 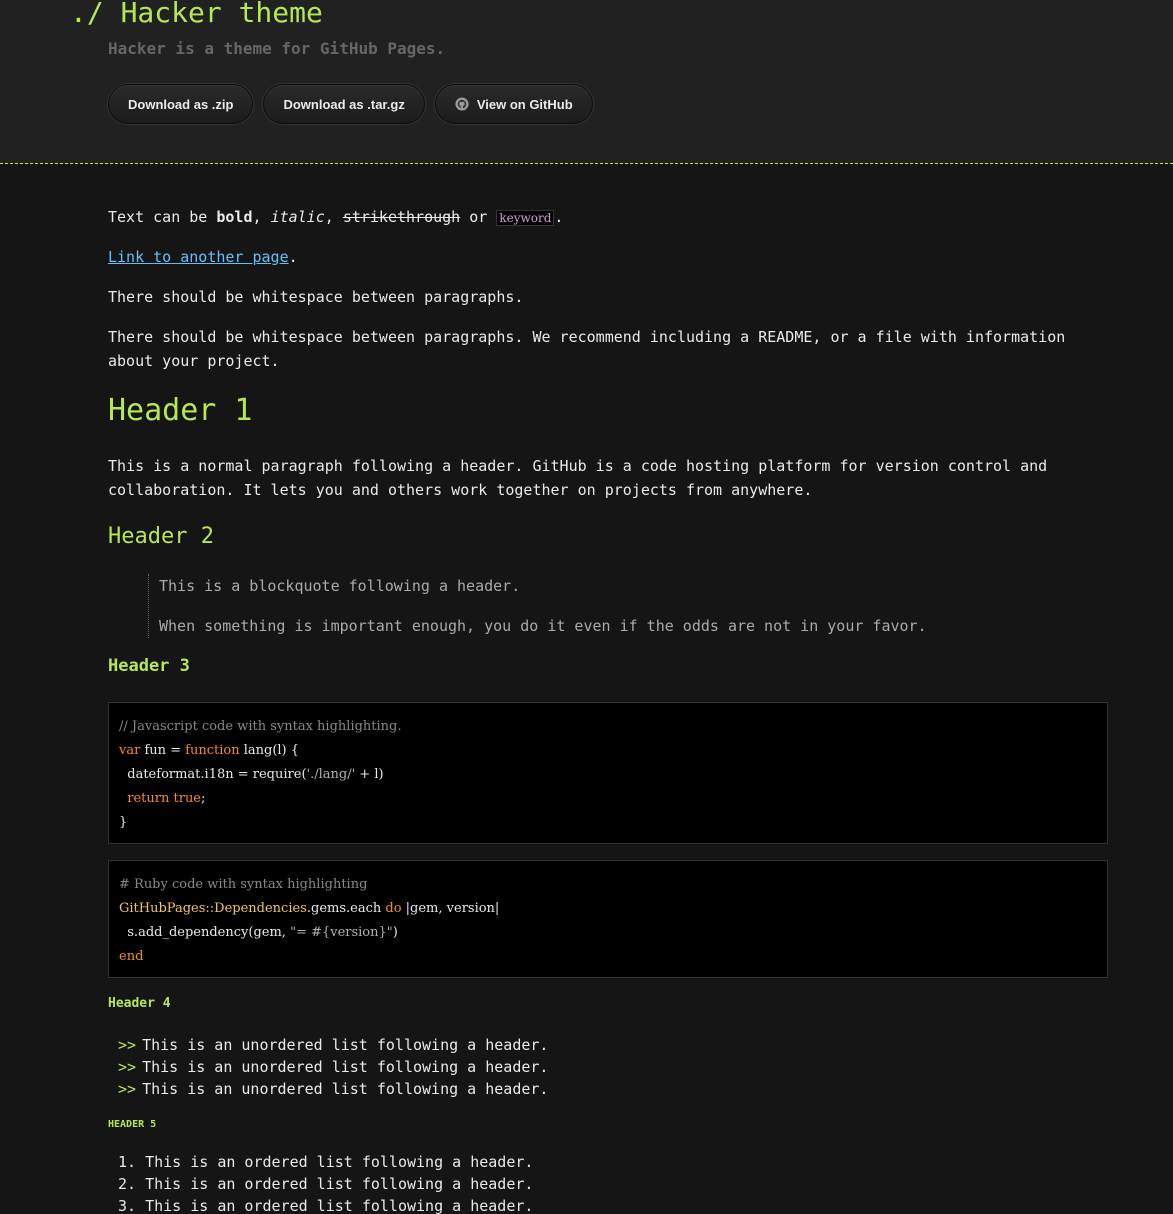 I want to click on view-on-github-button: View on GitHub, so click(x=513, y=104).